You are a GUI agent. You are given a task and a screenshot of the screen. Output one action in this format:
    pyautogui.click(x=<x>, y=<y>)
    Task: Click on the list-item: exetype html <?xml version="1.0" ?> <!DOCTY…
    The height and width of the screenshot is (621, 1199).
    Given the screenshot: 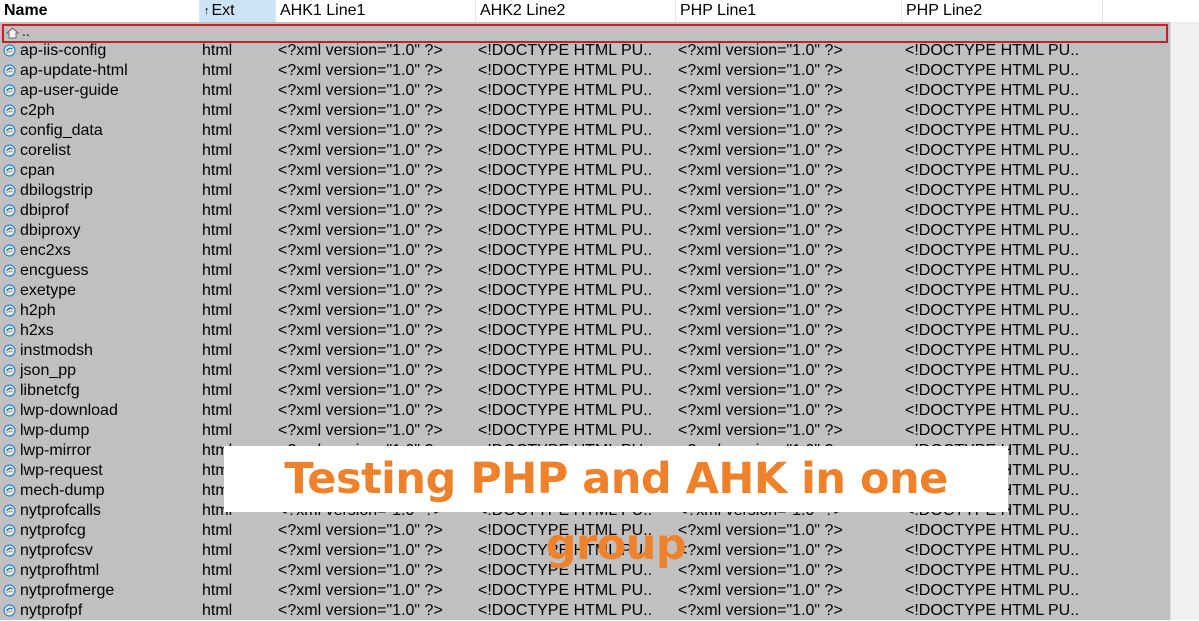 What is the action you would take?
    pyautogui.click(x=585, y=291)
    